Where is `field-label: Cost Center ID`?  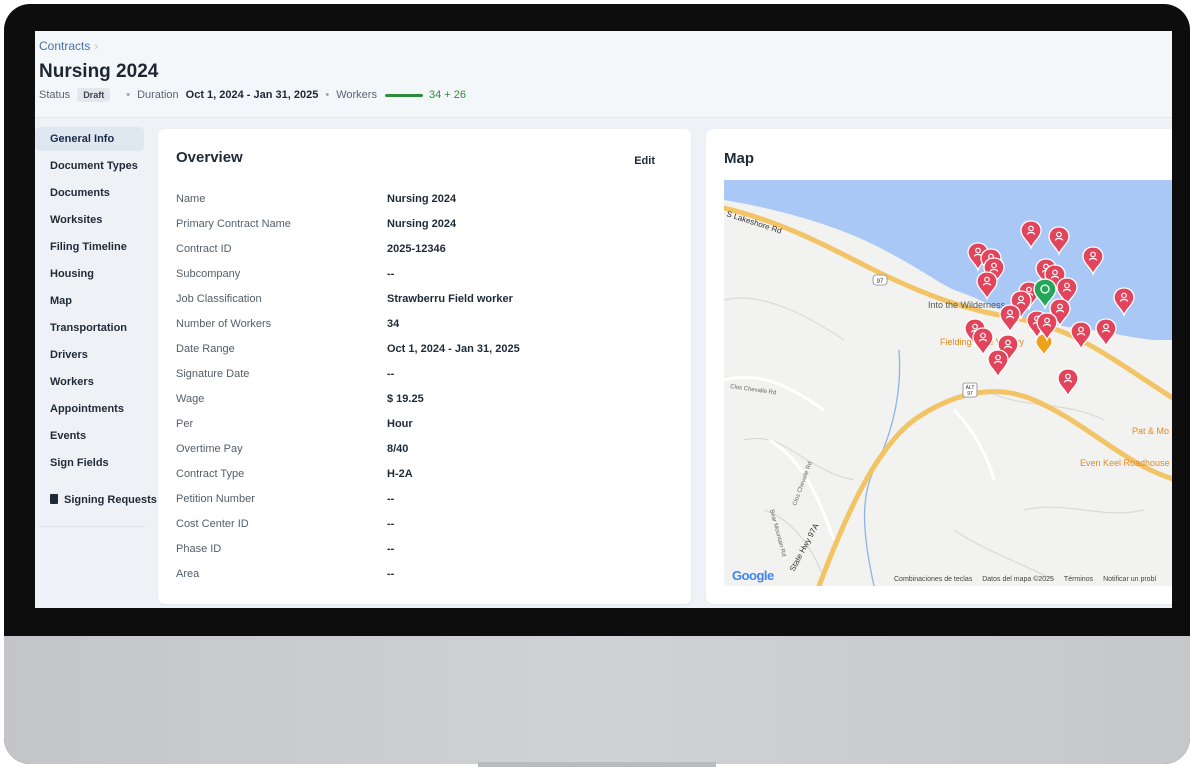
field-label: Cost Center ID is located at coordinates (212, 523).